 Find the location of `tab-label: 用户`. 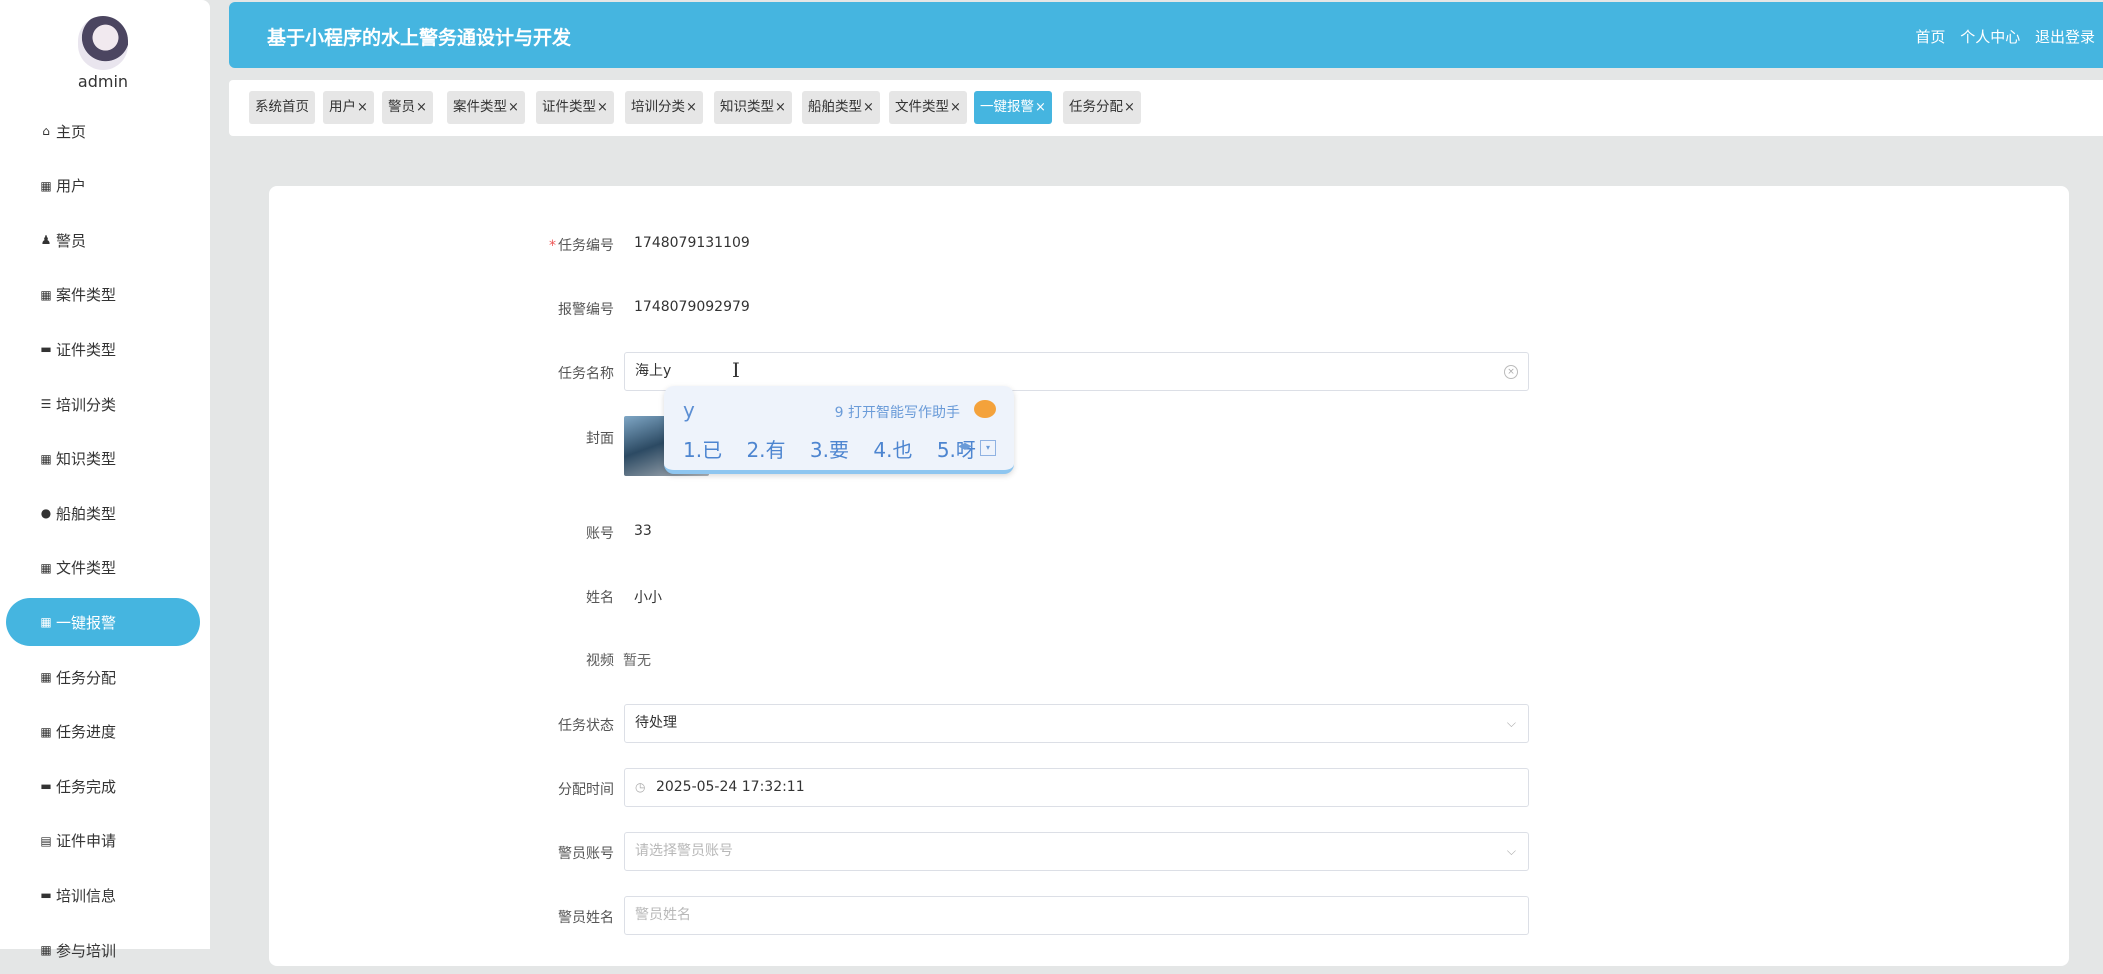

tab-label: 用户 is located at coordinates (342, 107).